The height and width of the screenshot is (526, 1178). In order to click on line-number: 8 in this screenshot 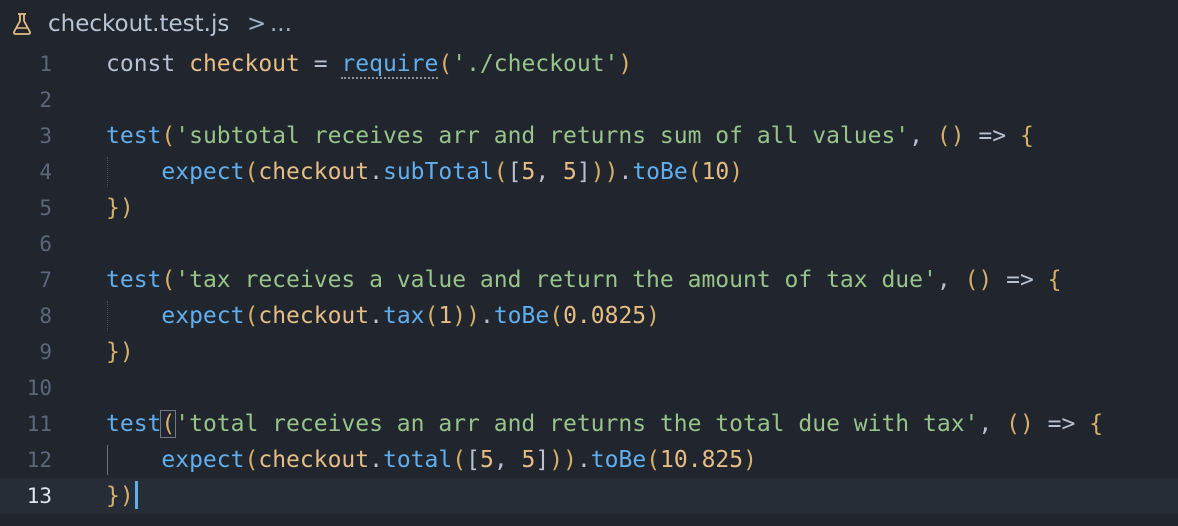, I will do `click(45, 316)`.